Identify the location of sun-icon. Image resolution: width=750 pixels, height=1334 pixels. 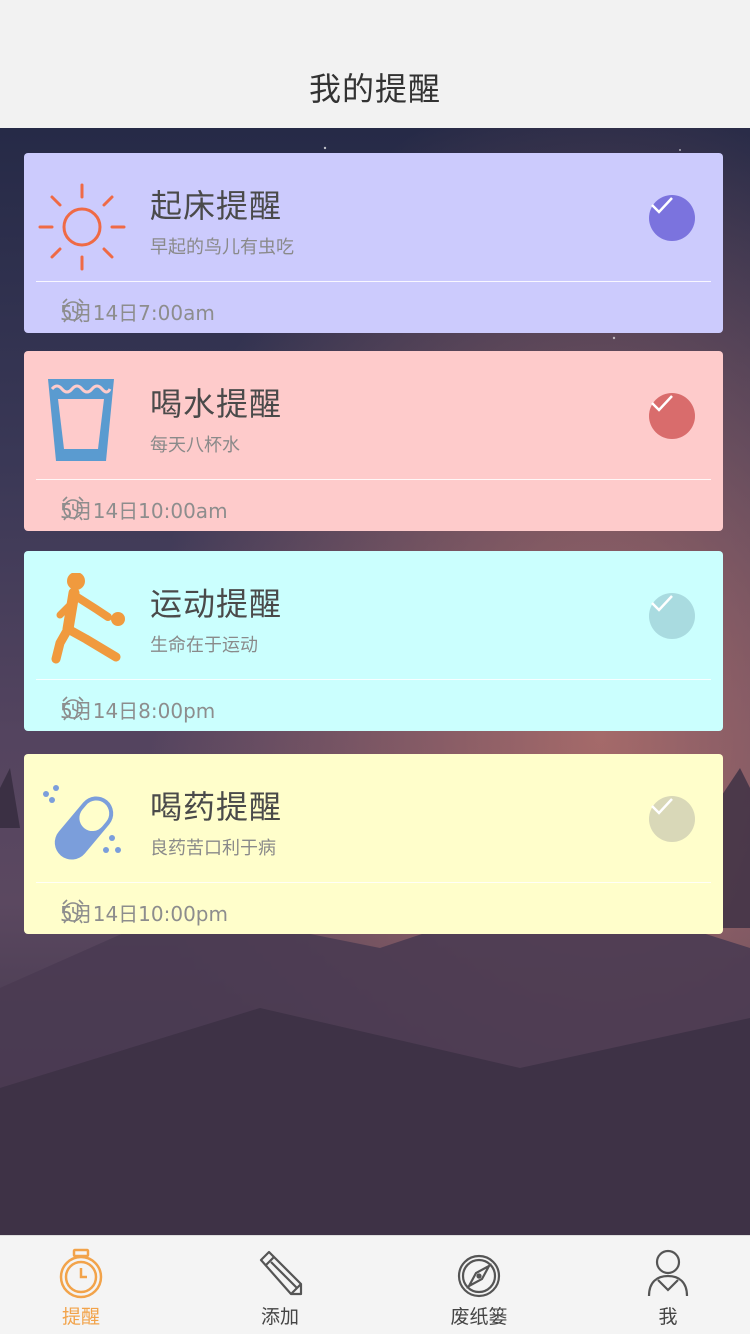
(86, 225).